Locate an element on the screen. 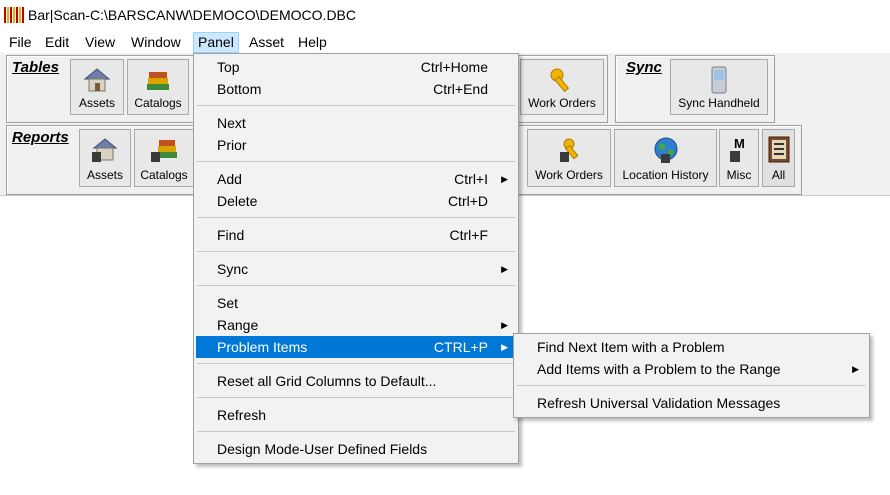 This screenshot has height=495, width=890. menu-item-range: Range ▶ is located at coordinates (356, 325).